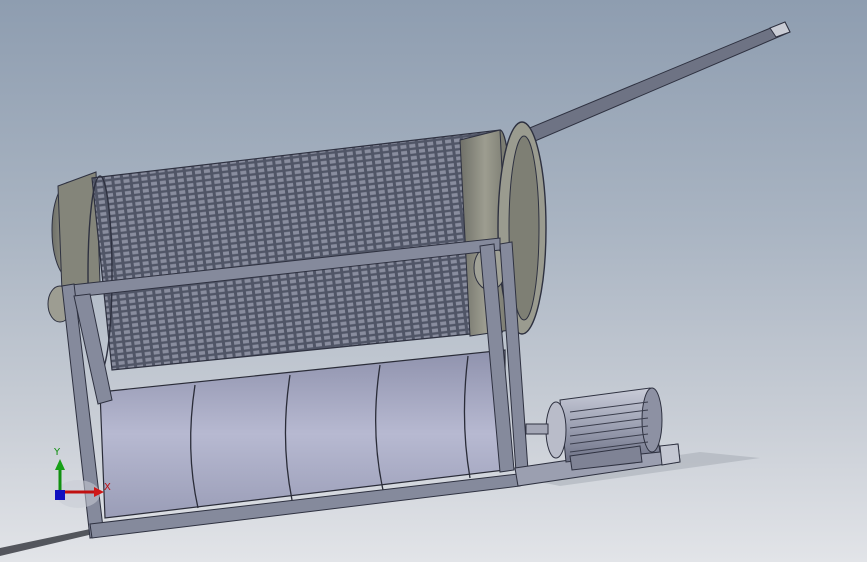 This screenshot has height=562, width=867. What do you see at coordinates (60, 495) in the screenshot?
I see `z-axis-icon` at bounding box center [60, 495].